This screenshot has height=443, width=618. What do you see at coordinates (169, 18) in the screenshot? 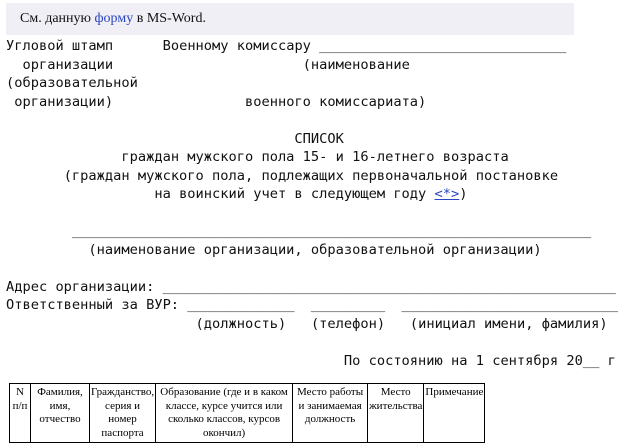
I see `note-suffix: в MS-Word.` at bounding box center [169, 18].